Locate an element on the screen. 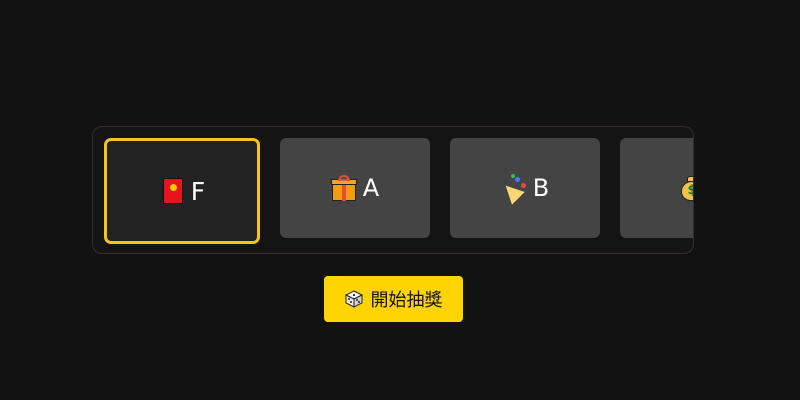 This screenshot has height=400, width=800. prize-card-f: F is located at coordinates (182, 191).